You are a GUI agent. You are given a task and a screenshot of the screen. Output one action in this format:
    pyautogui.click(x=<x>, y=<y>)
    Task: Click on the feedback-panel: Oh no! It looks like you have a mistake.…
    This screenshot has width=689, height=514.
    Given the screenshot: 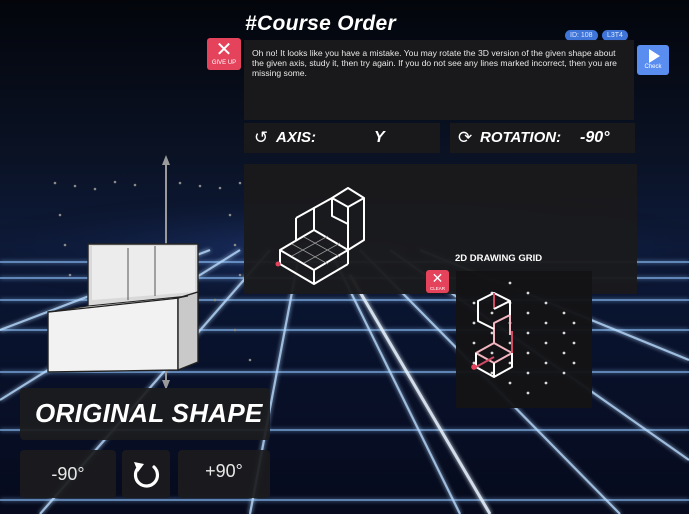 What is the action you would take?
    pyautogui.click(x=439, y=80)
    